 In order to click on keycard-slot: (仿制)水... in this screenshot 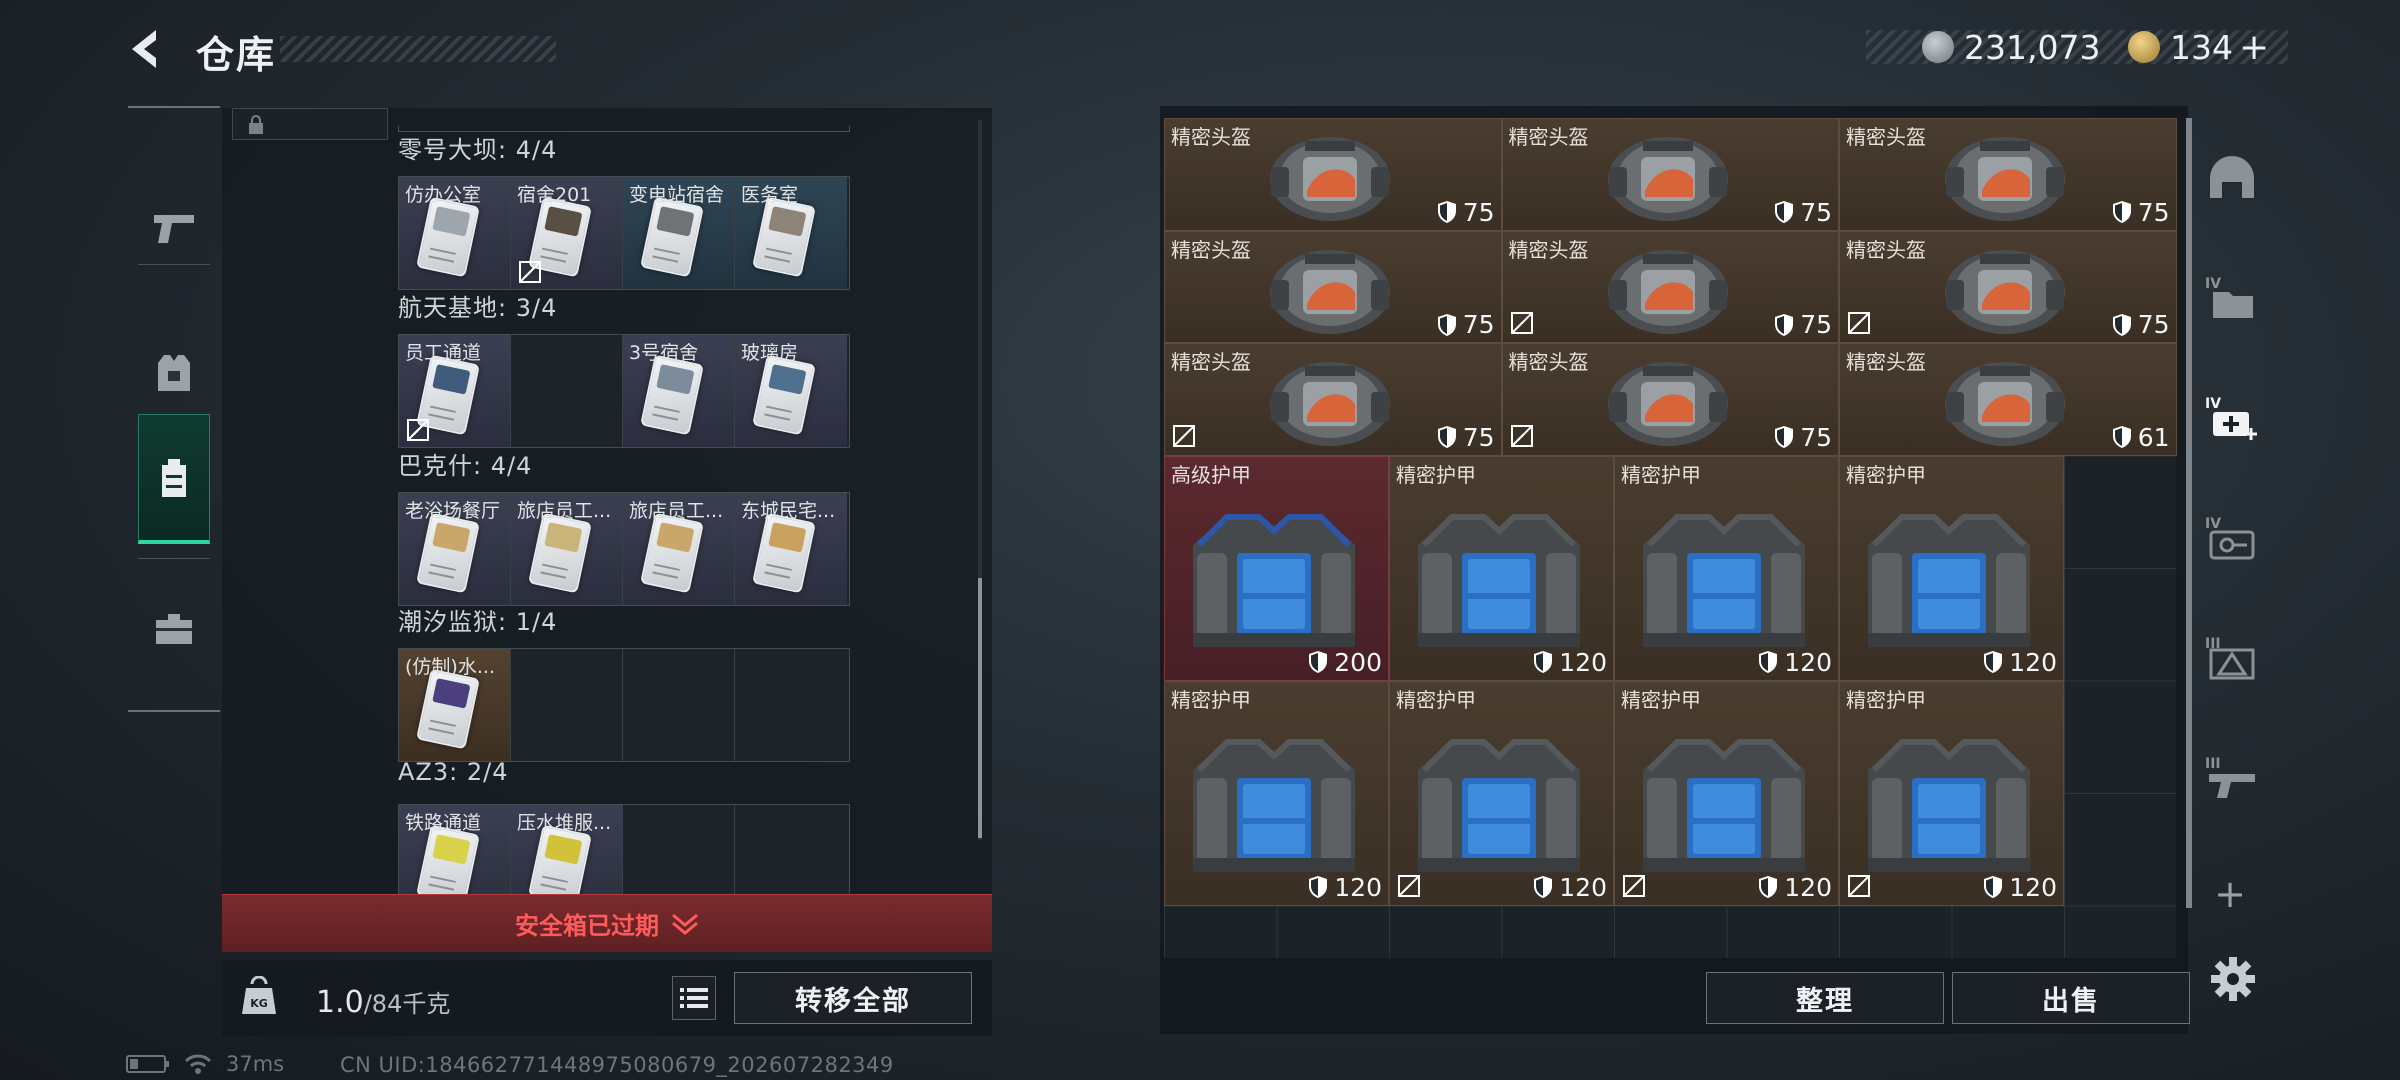, I will do `click(455, 705)`.